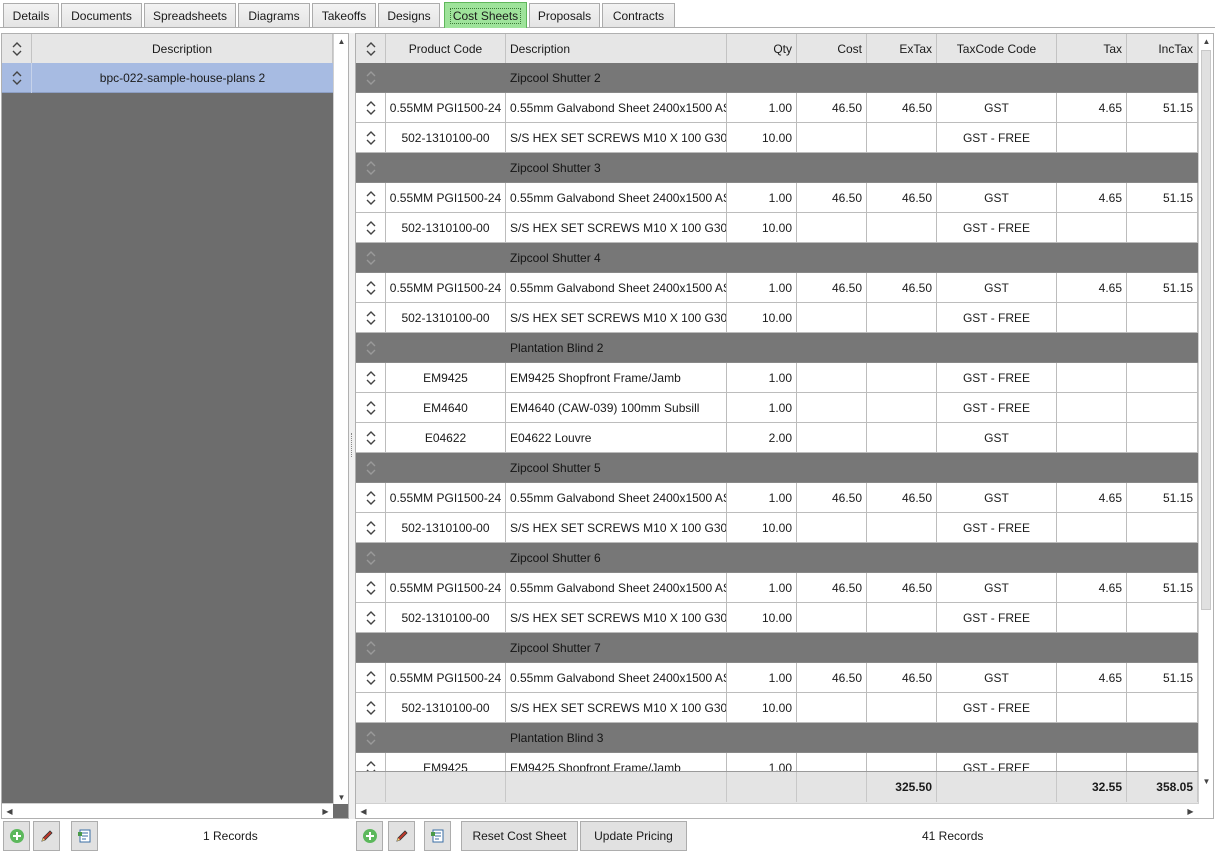 This screenshot has height=853, width=1215. Describe the element at coordinates (777, 78) in the screenshot. I see `group-row: Zipcool Shutter 2` at that location.